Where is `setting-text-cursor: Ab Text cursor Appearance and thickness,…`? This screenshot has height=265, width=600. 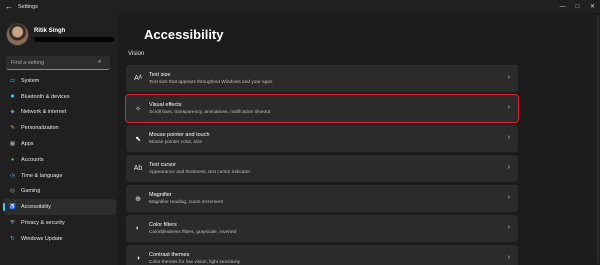
setting-text-cursor: Ab Text cursor Appearance and thickness,… is located at coordinates (322, 168).